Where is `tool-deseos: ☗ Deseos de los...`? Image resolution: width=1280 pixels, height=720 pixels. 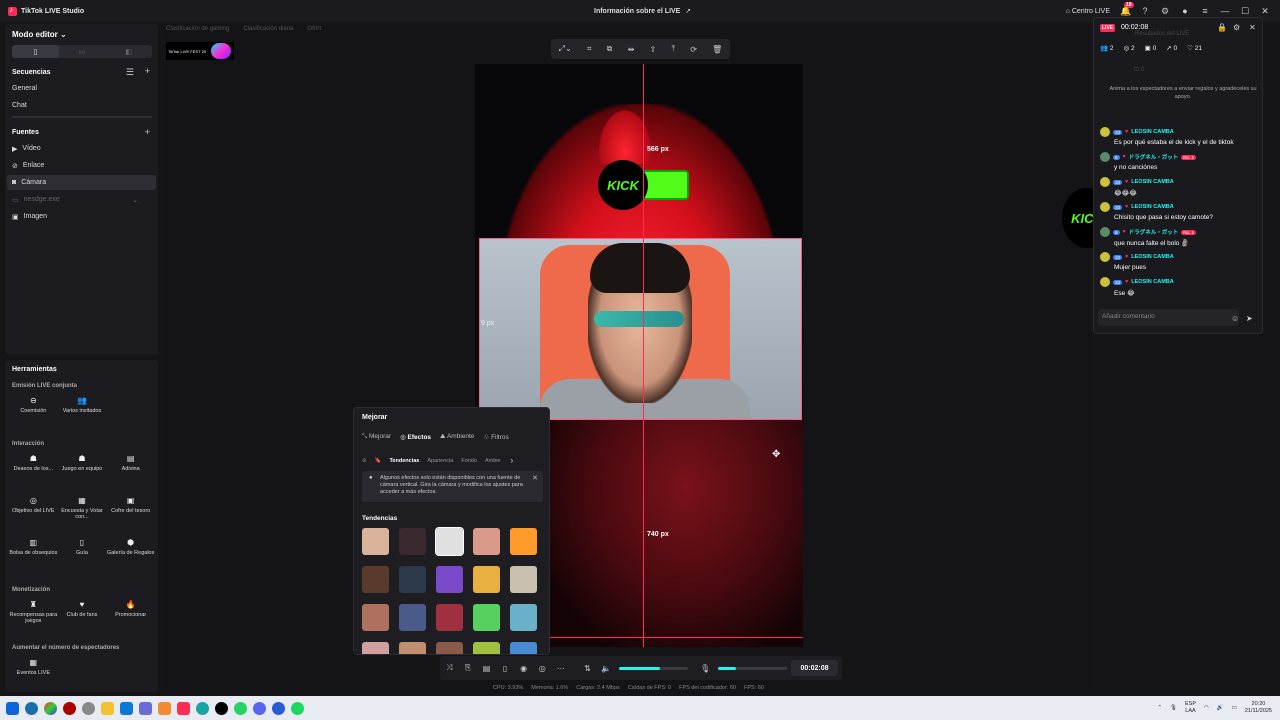
tool-deseos: ☗ Deseos de los... is located at coordinates (33, 471).